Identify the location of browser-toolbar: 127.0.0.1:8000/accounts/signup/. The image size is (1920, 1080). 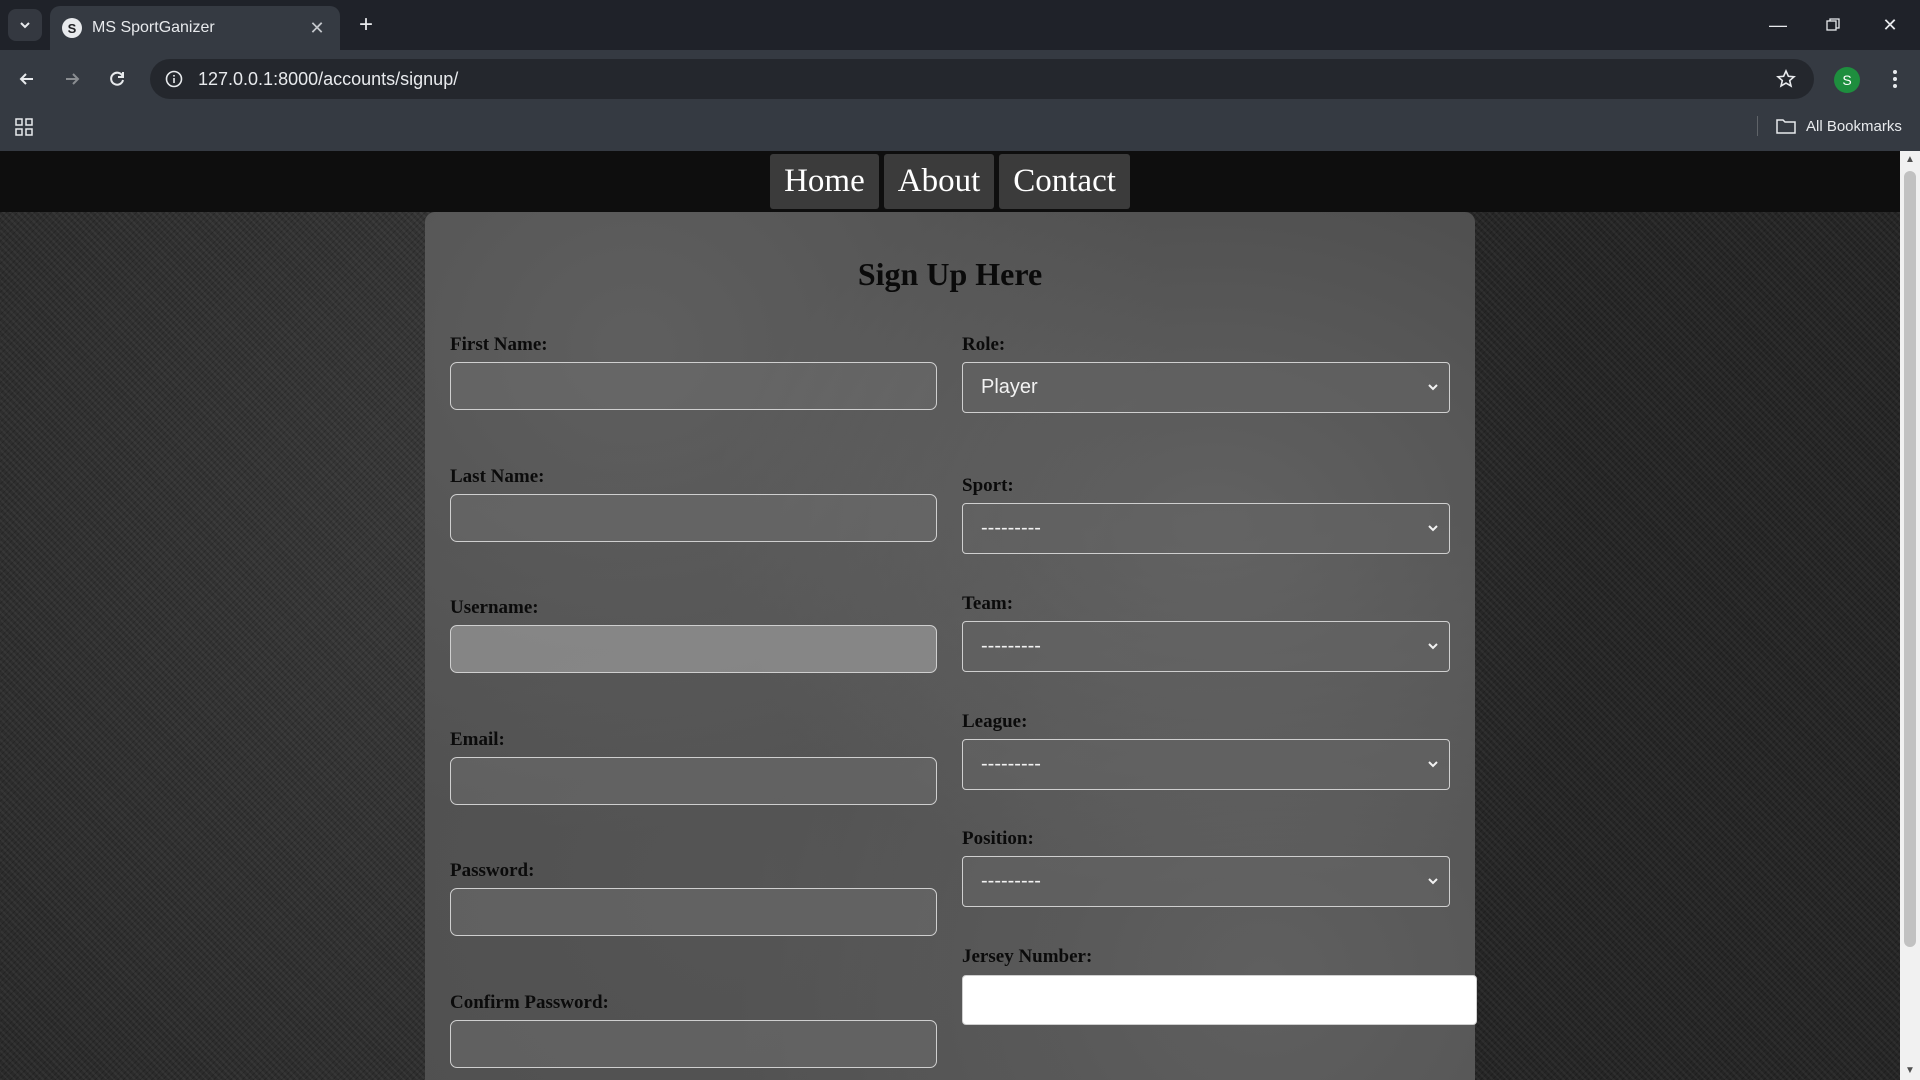
(960, 79).